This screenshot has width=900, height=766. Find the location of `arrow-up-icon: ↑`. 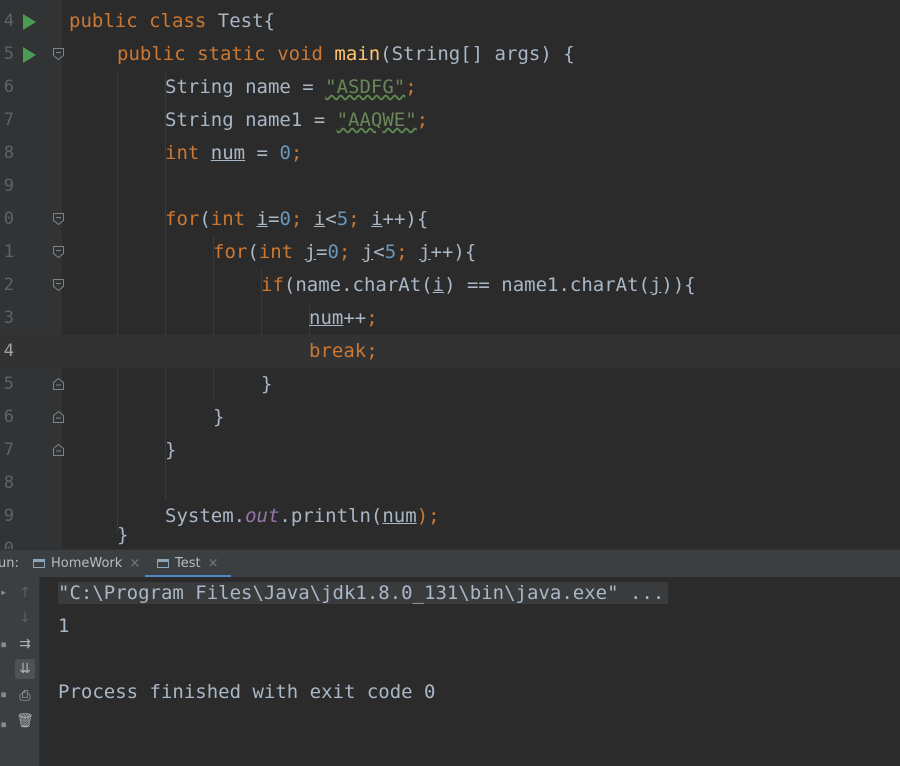

arrow-up-icon: ↑ is located at coordinates (25, 593).